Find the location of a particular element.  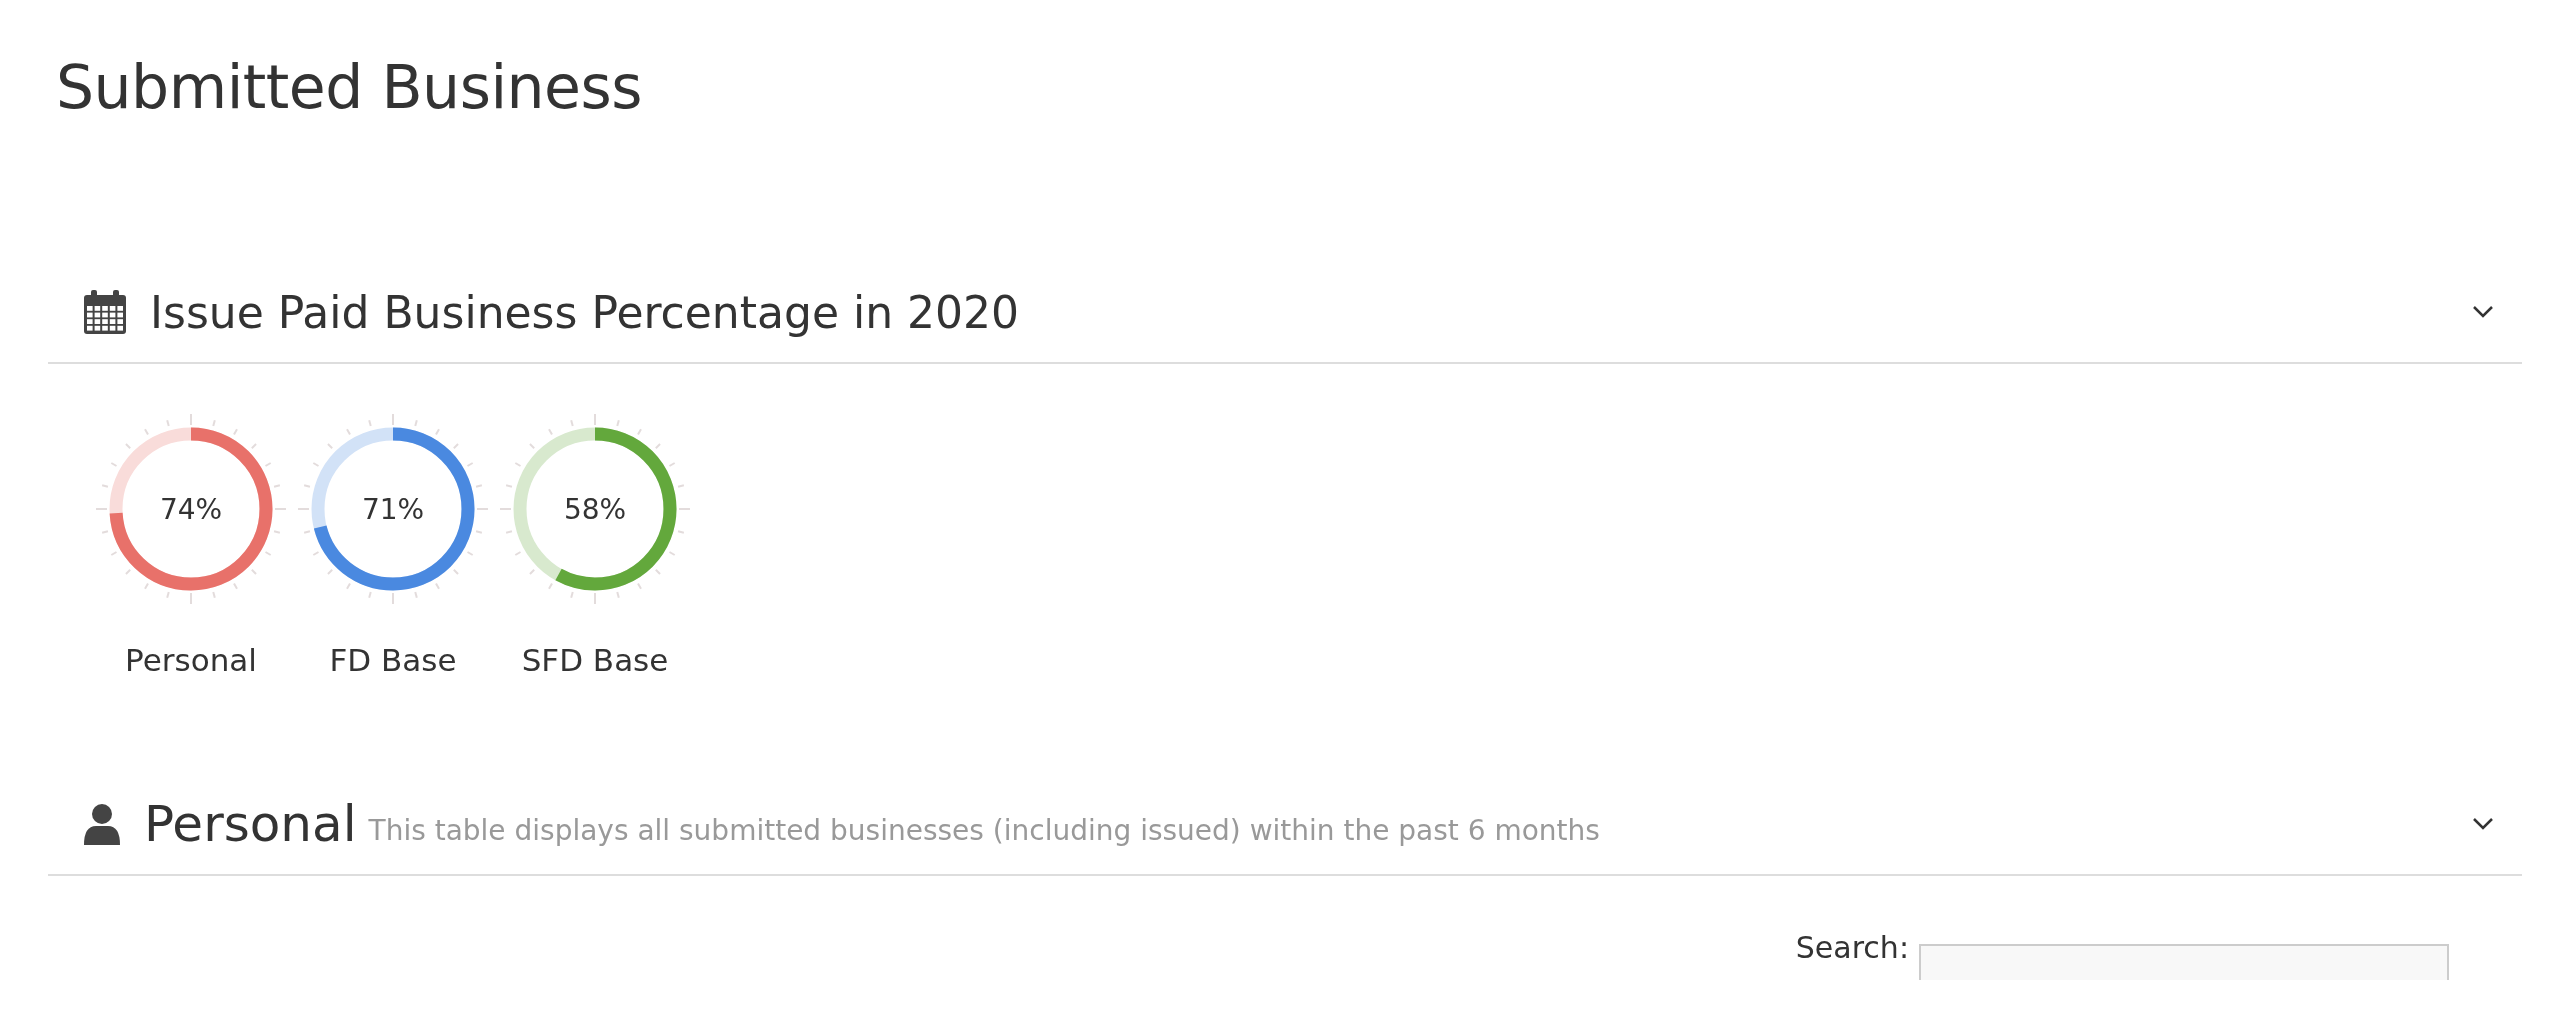

page-title: Submitted Business is located at coordinates (350, 87).